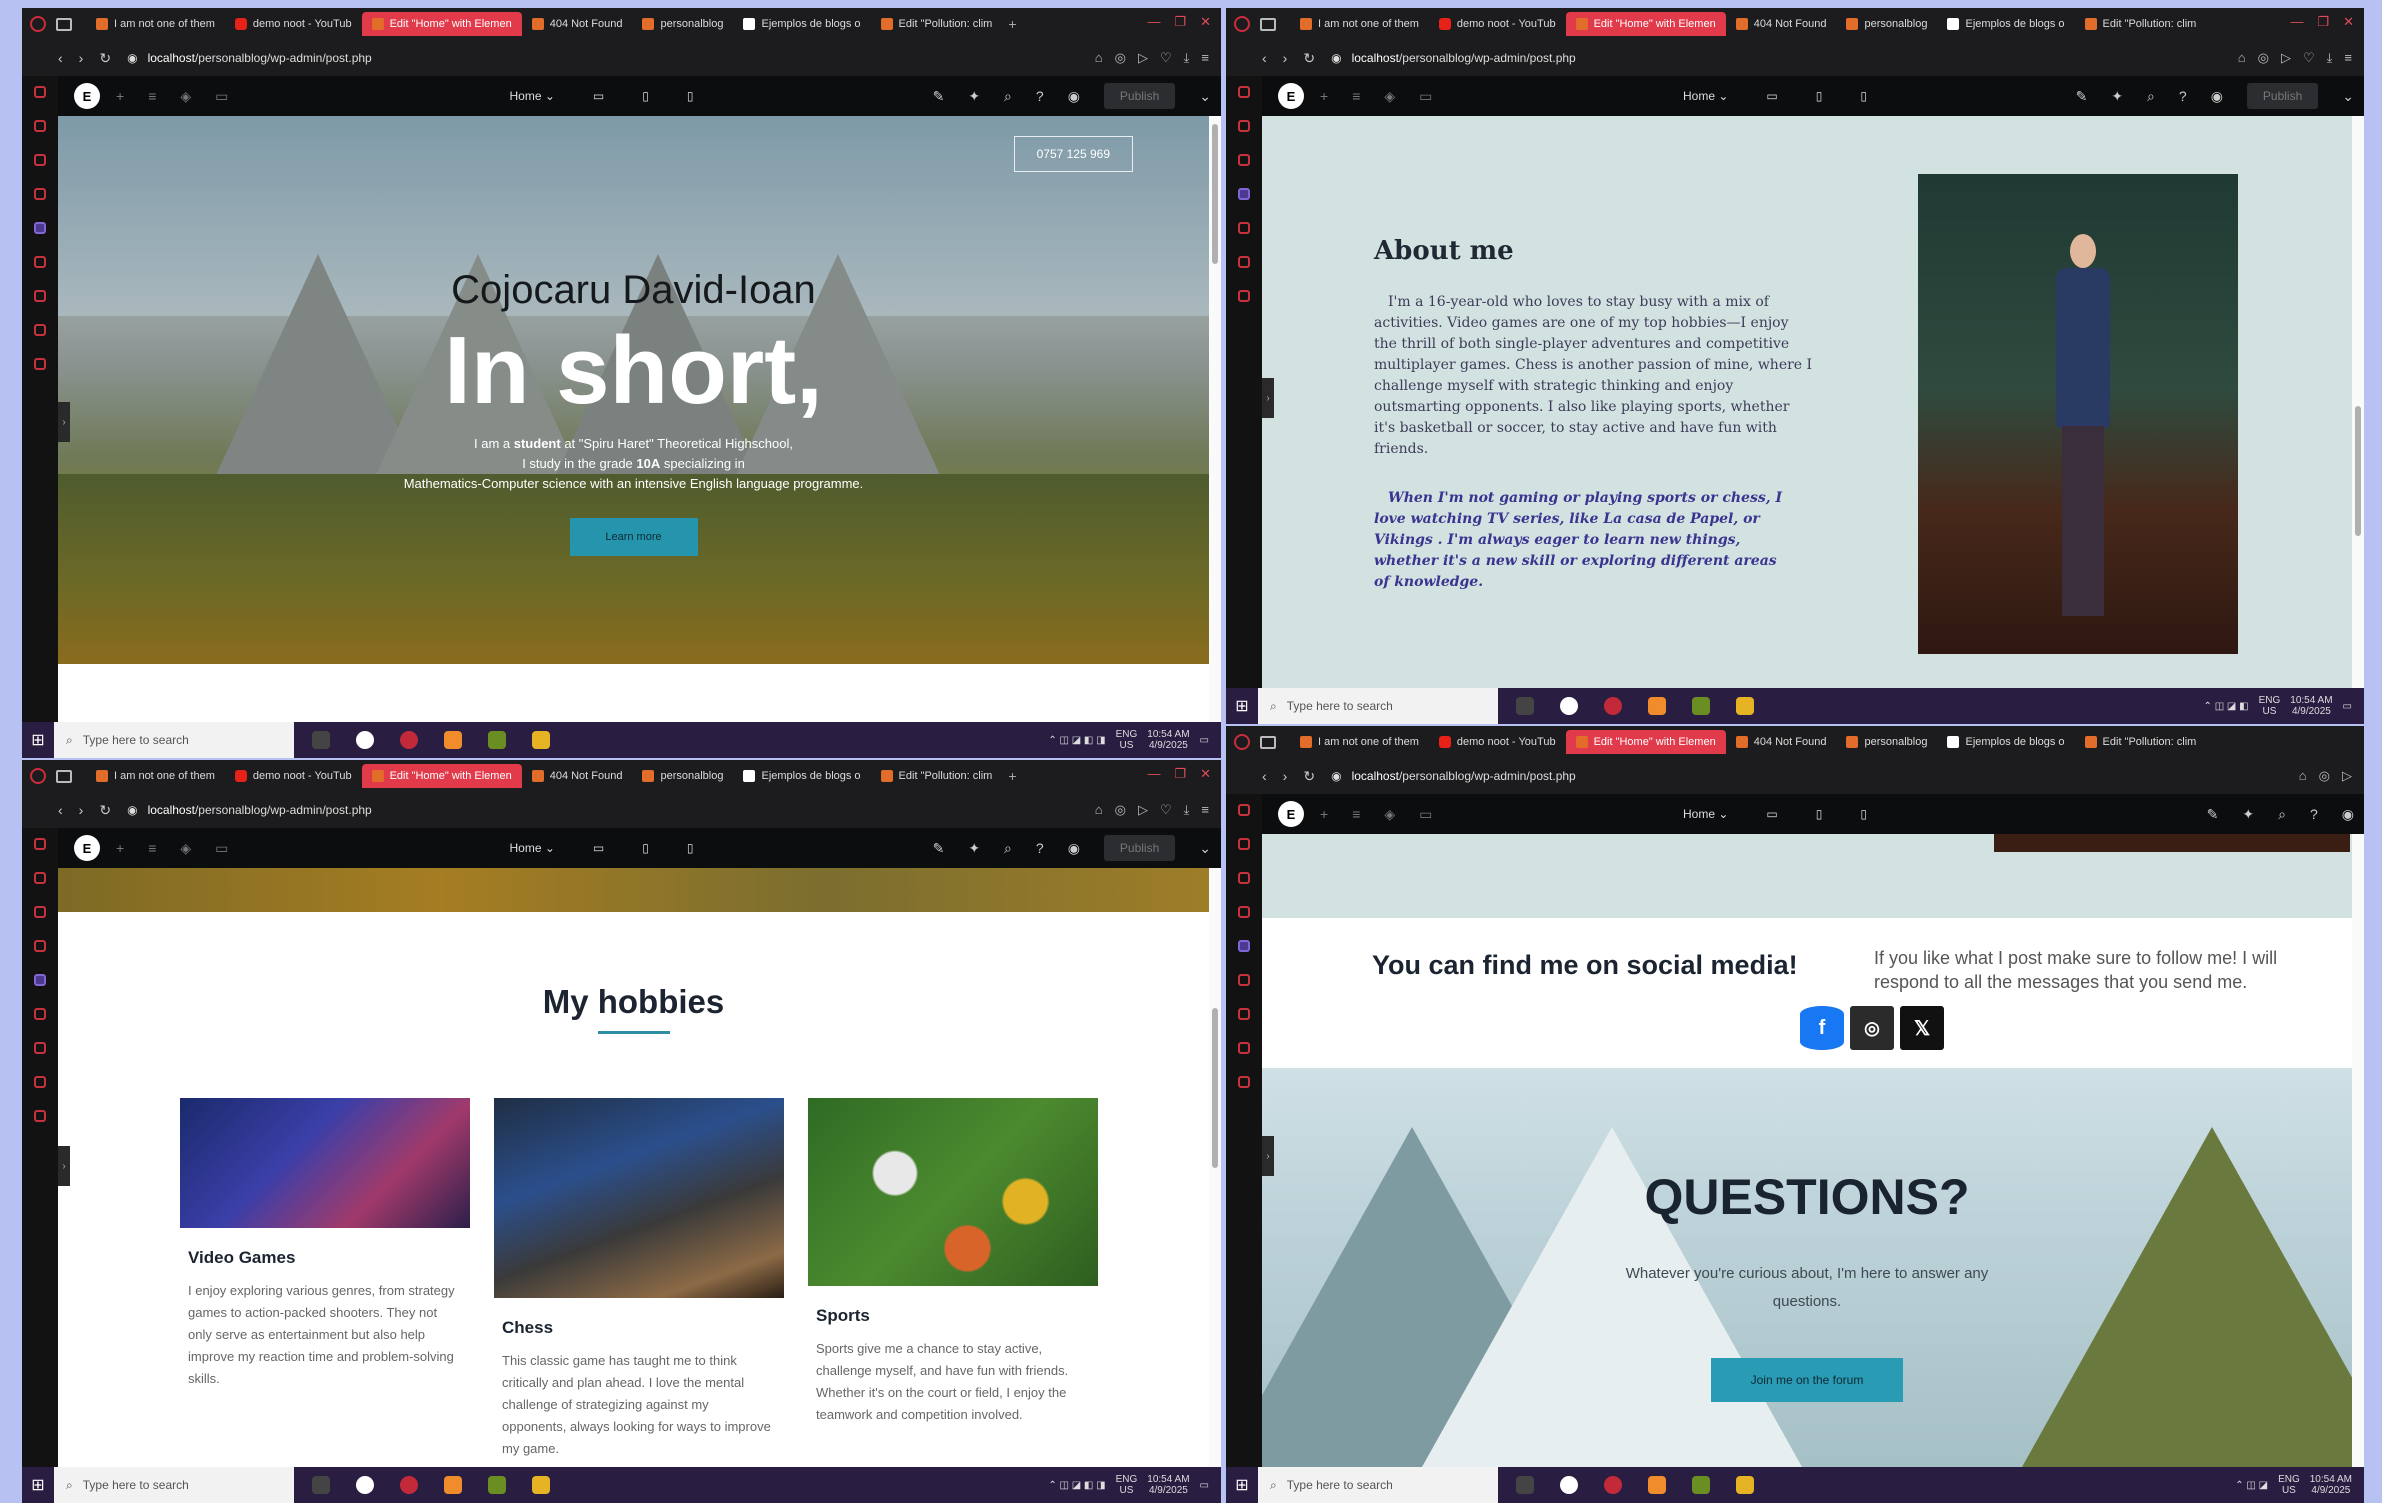  What do you see at coordinates (1807, 1380) in the screenshot?
I see `join-forum-button: Join me on the forum` at bounding box center [1807, 1380].